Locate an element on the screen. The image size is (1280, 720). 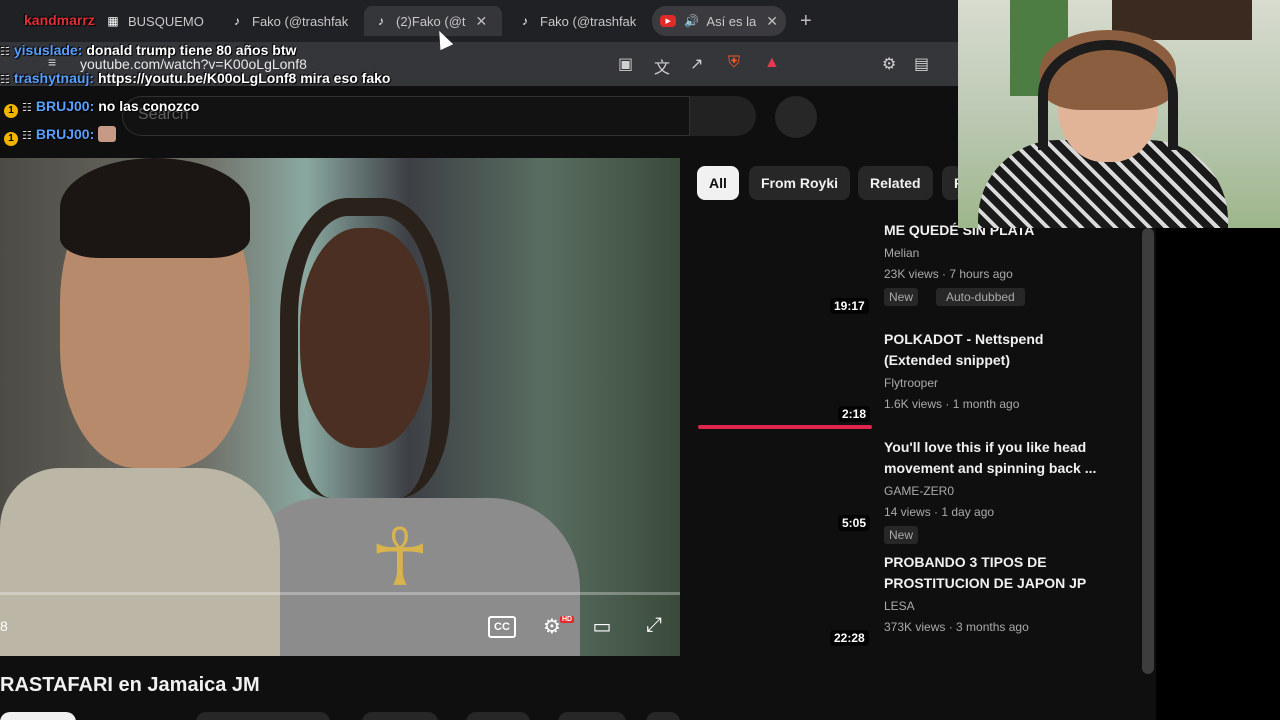
tab-fako-active: ♪ (2)Fako (@t ✕ is located at coordinates (433, 21).